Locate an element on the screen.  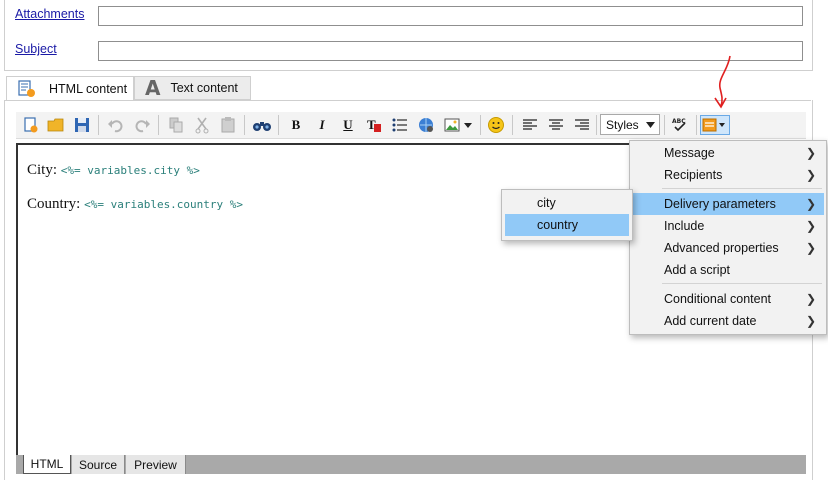
menu-item-include: Include ❯ is located at coordinates (728, 226).